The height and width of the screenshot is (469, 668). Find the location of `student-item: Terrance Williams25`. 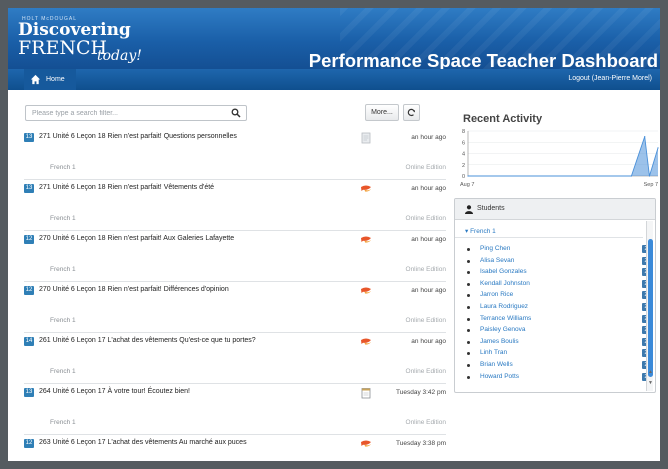

student-item: Terrance Williams25 is located at coordinates (560, 319).